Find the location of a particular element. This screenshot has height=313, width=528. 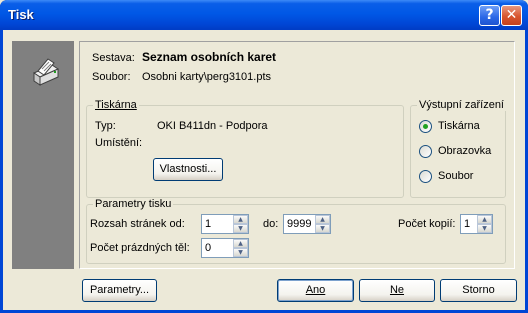

from-page-value: 1 is located at coordinates (208, 224).